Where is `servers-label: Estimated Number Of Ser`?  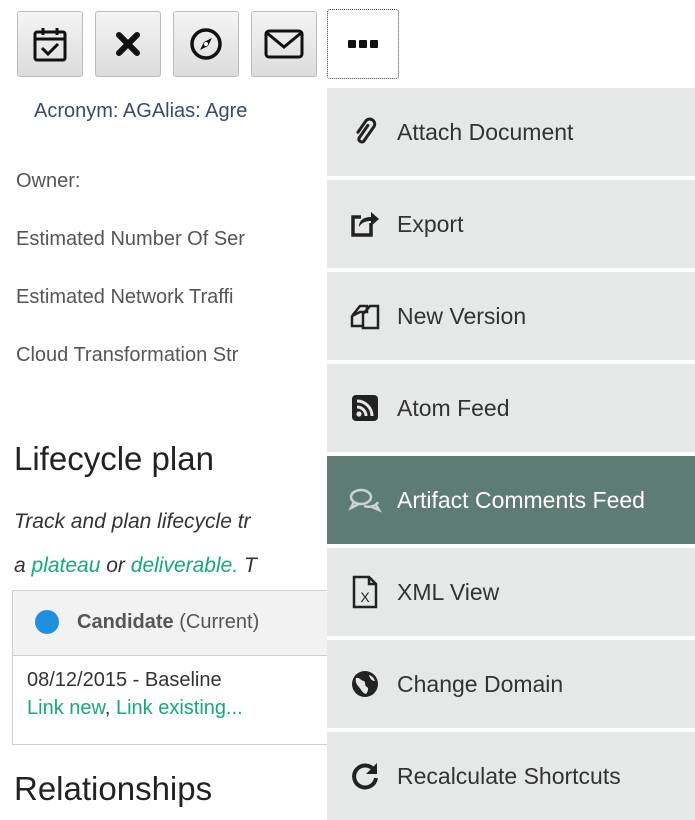 servers-label: Estimated Number Of Ser is located at coordinates (130, 239).